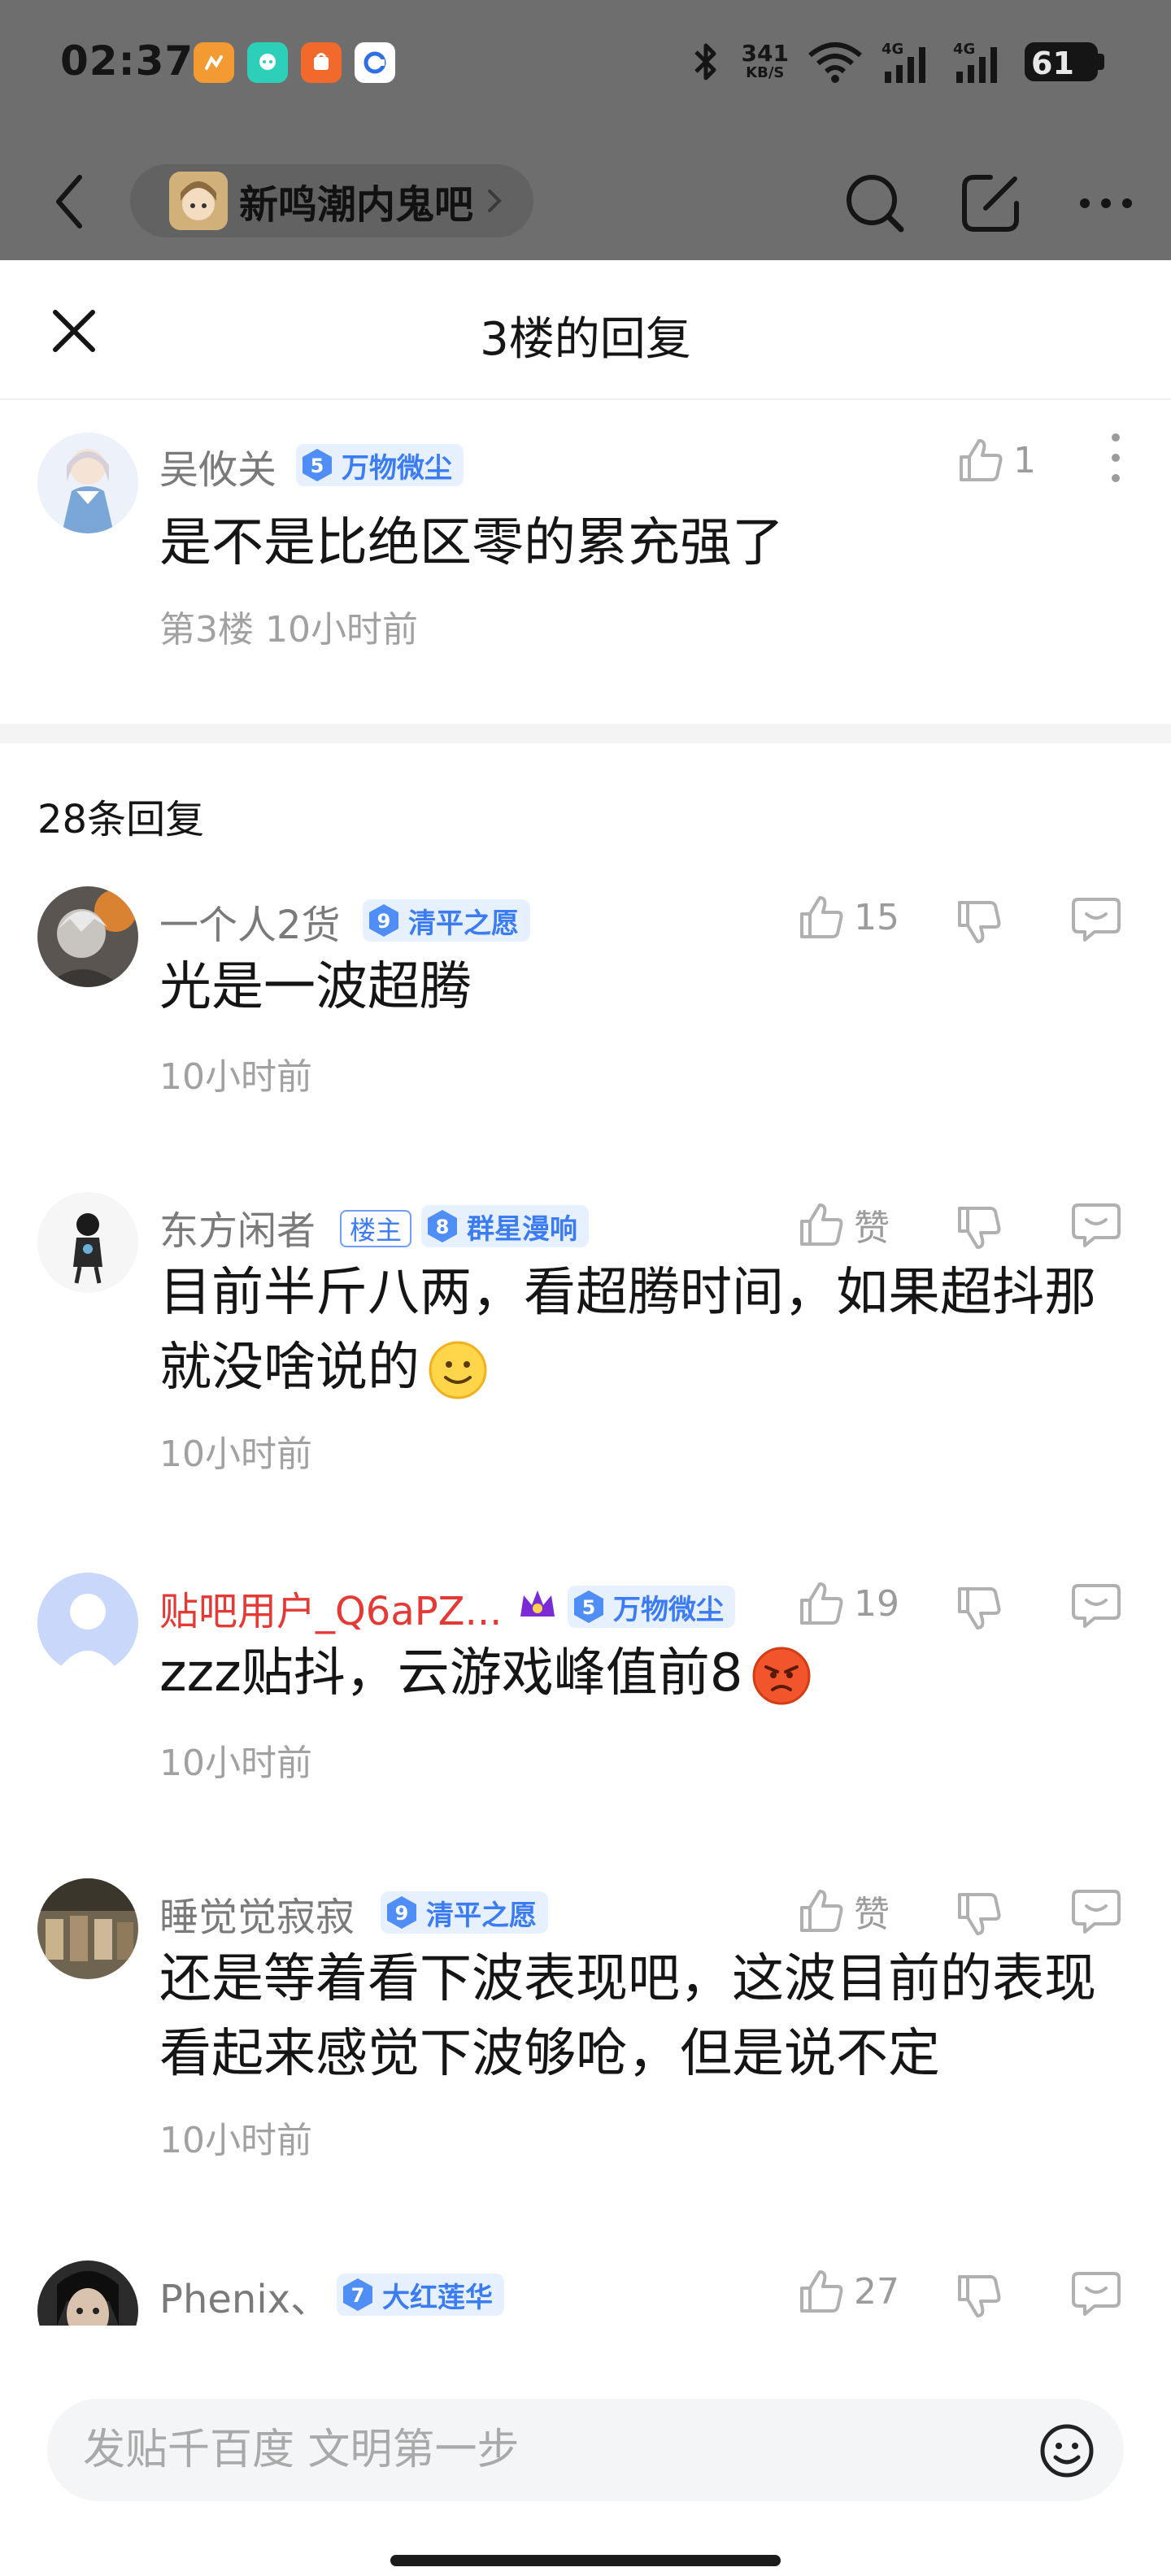  Describe the element at coordinates (1105, 204) in the screenshot. I see `more-icon` at that location.